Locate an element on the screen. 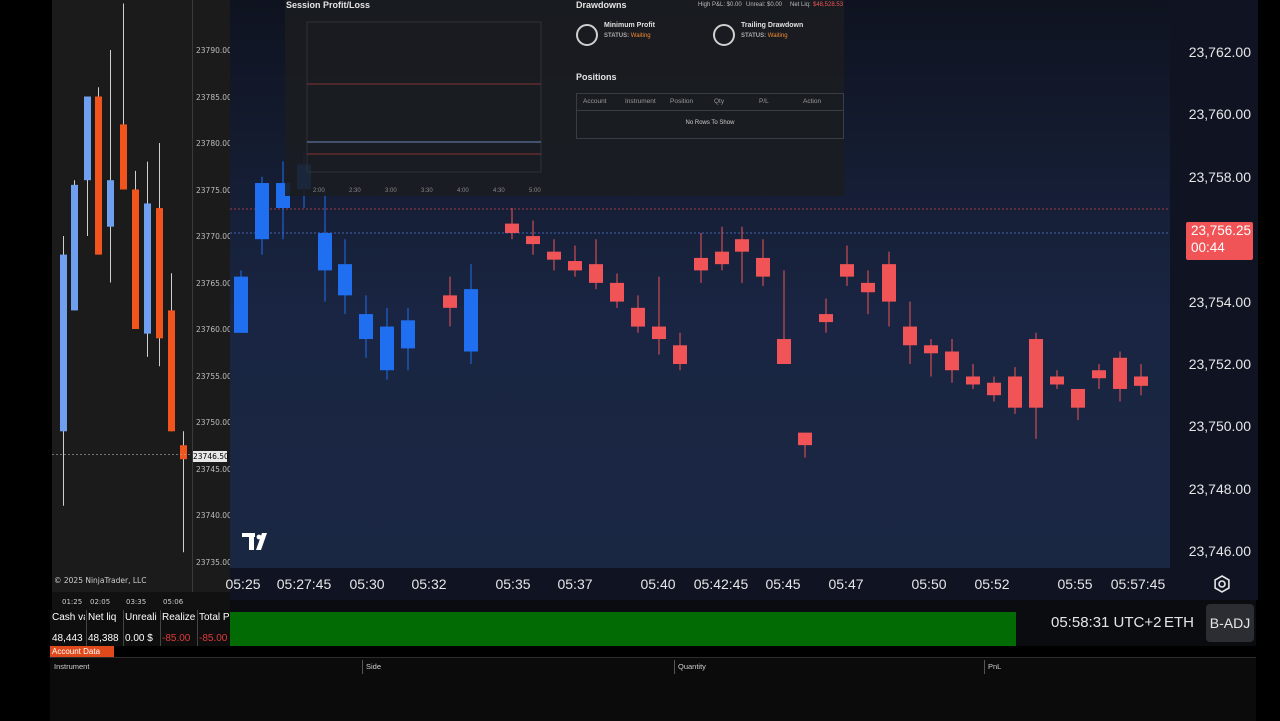 This screenshot has height=721, width=1280. account-column-header: Cash va is located at coordinates (68, 617).